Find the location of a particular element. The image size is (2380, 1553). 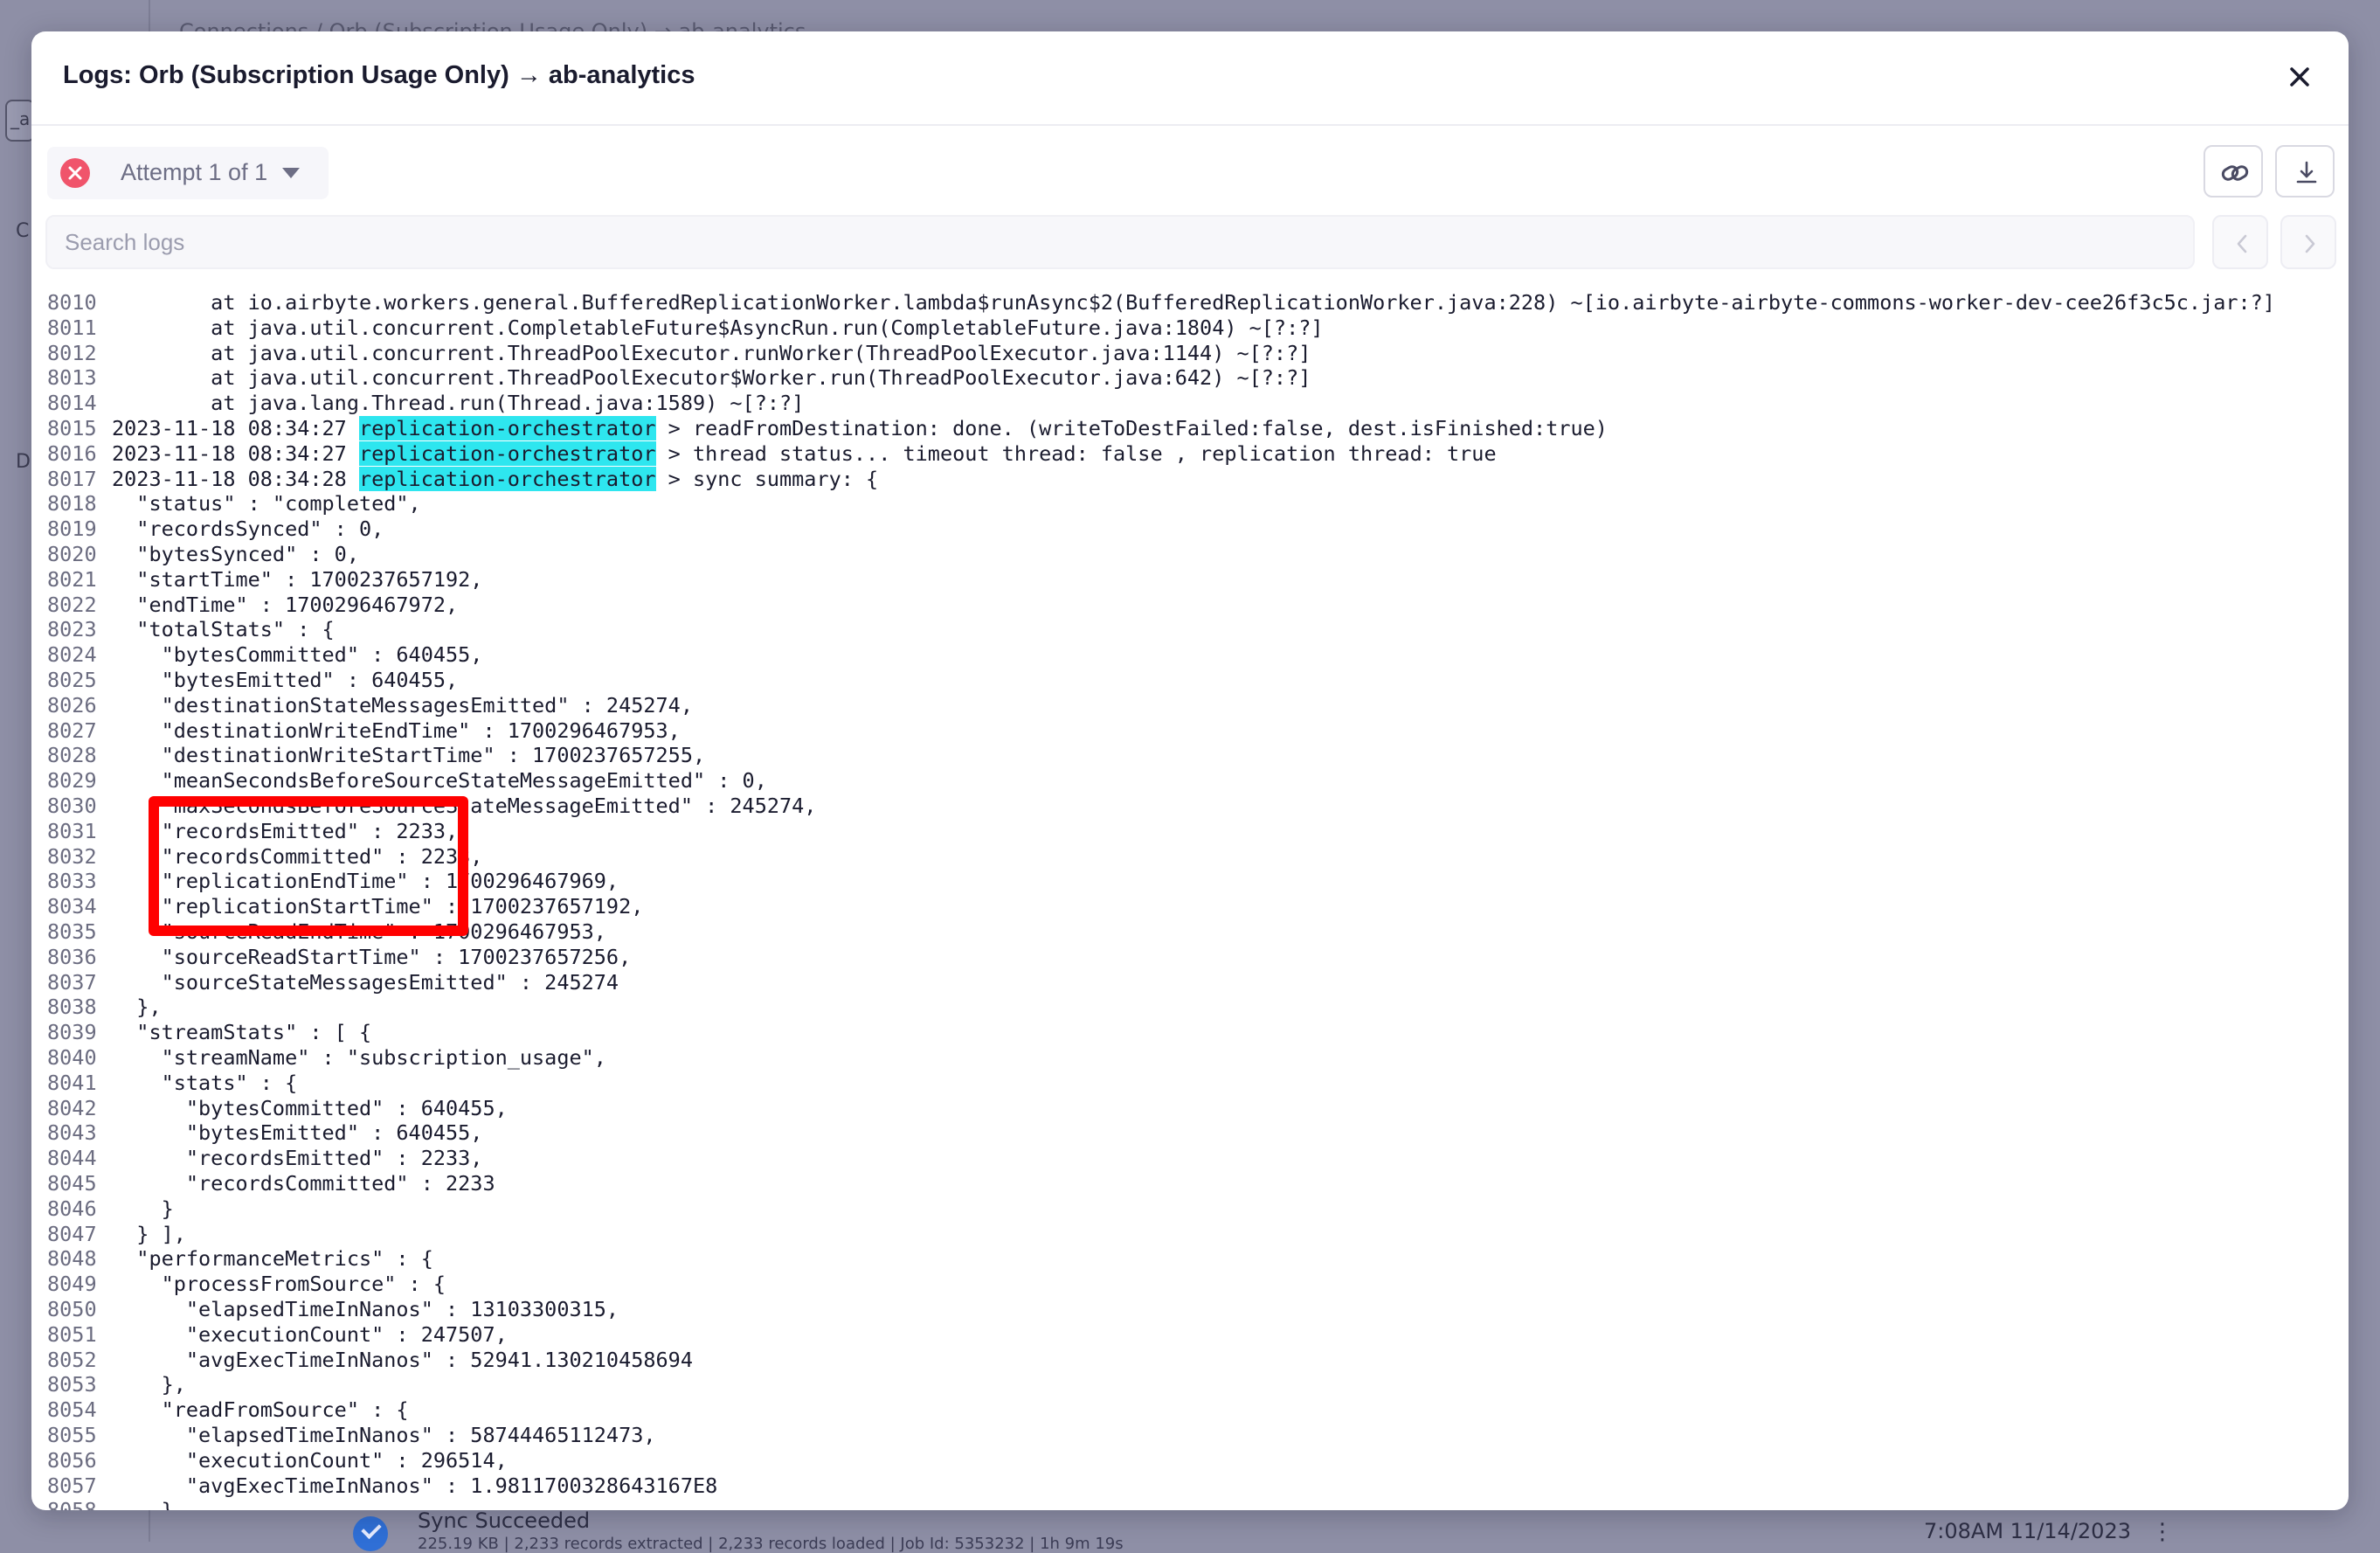

log-line-number: 8027 is located at coordinates (72, 731).